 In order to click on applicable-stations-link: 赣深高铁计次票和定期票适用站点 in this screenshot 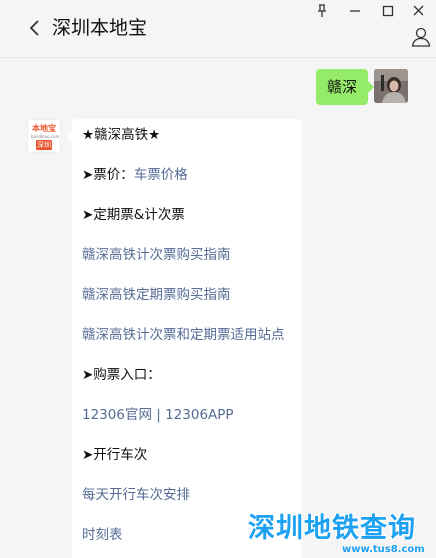, I will do `click(183, 335)`.